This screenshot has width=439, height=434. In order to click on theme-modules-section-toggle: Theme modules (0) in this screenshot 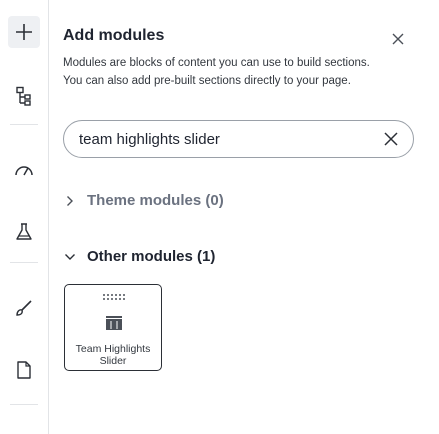, I will do `click(143, 200)`.